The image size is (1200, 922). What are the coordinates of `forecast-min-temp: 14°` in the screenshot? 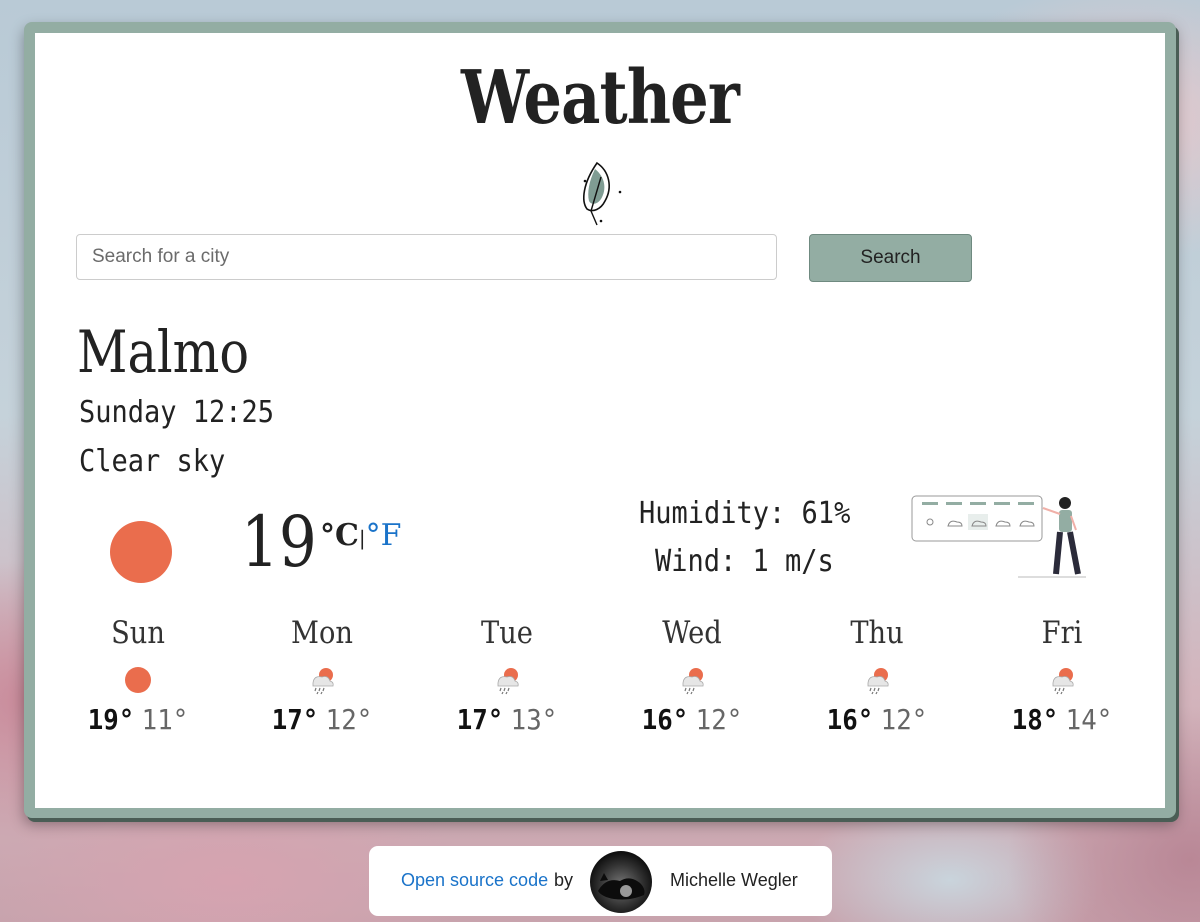 It's located at (1089, 719).